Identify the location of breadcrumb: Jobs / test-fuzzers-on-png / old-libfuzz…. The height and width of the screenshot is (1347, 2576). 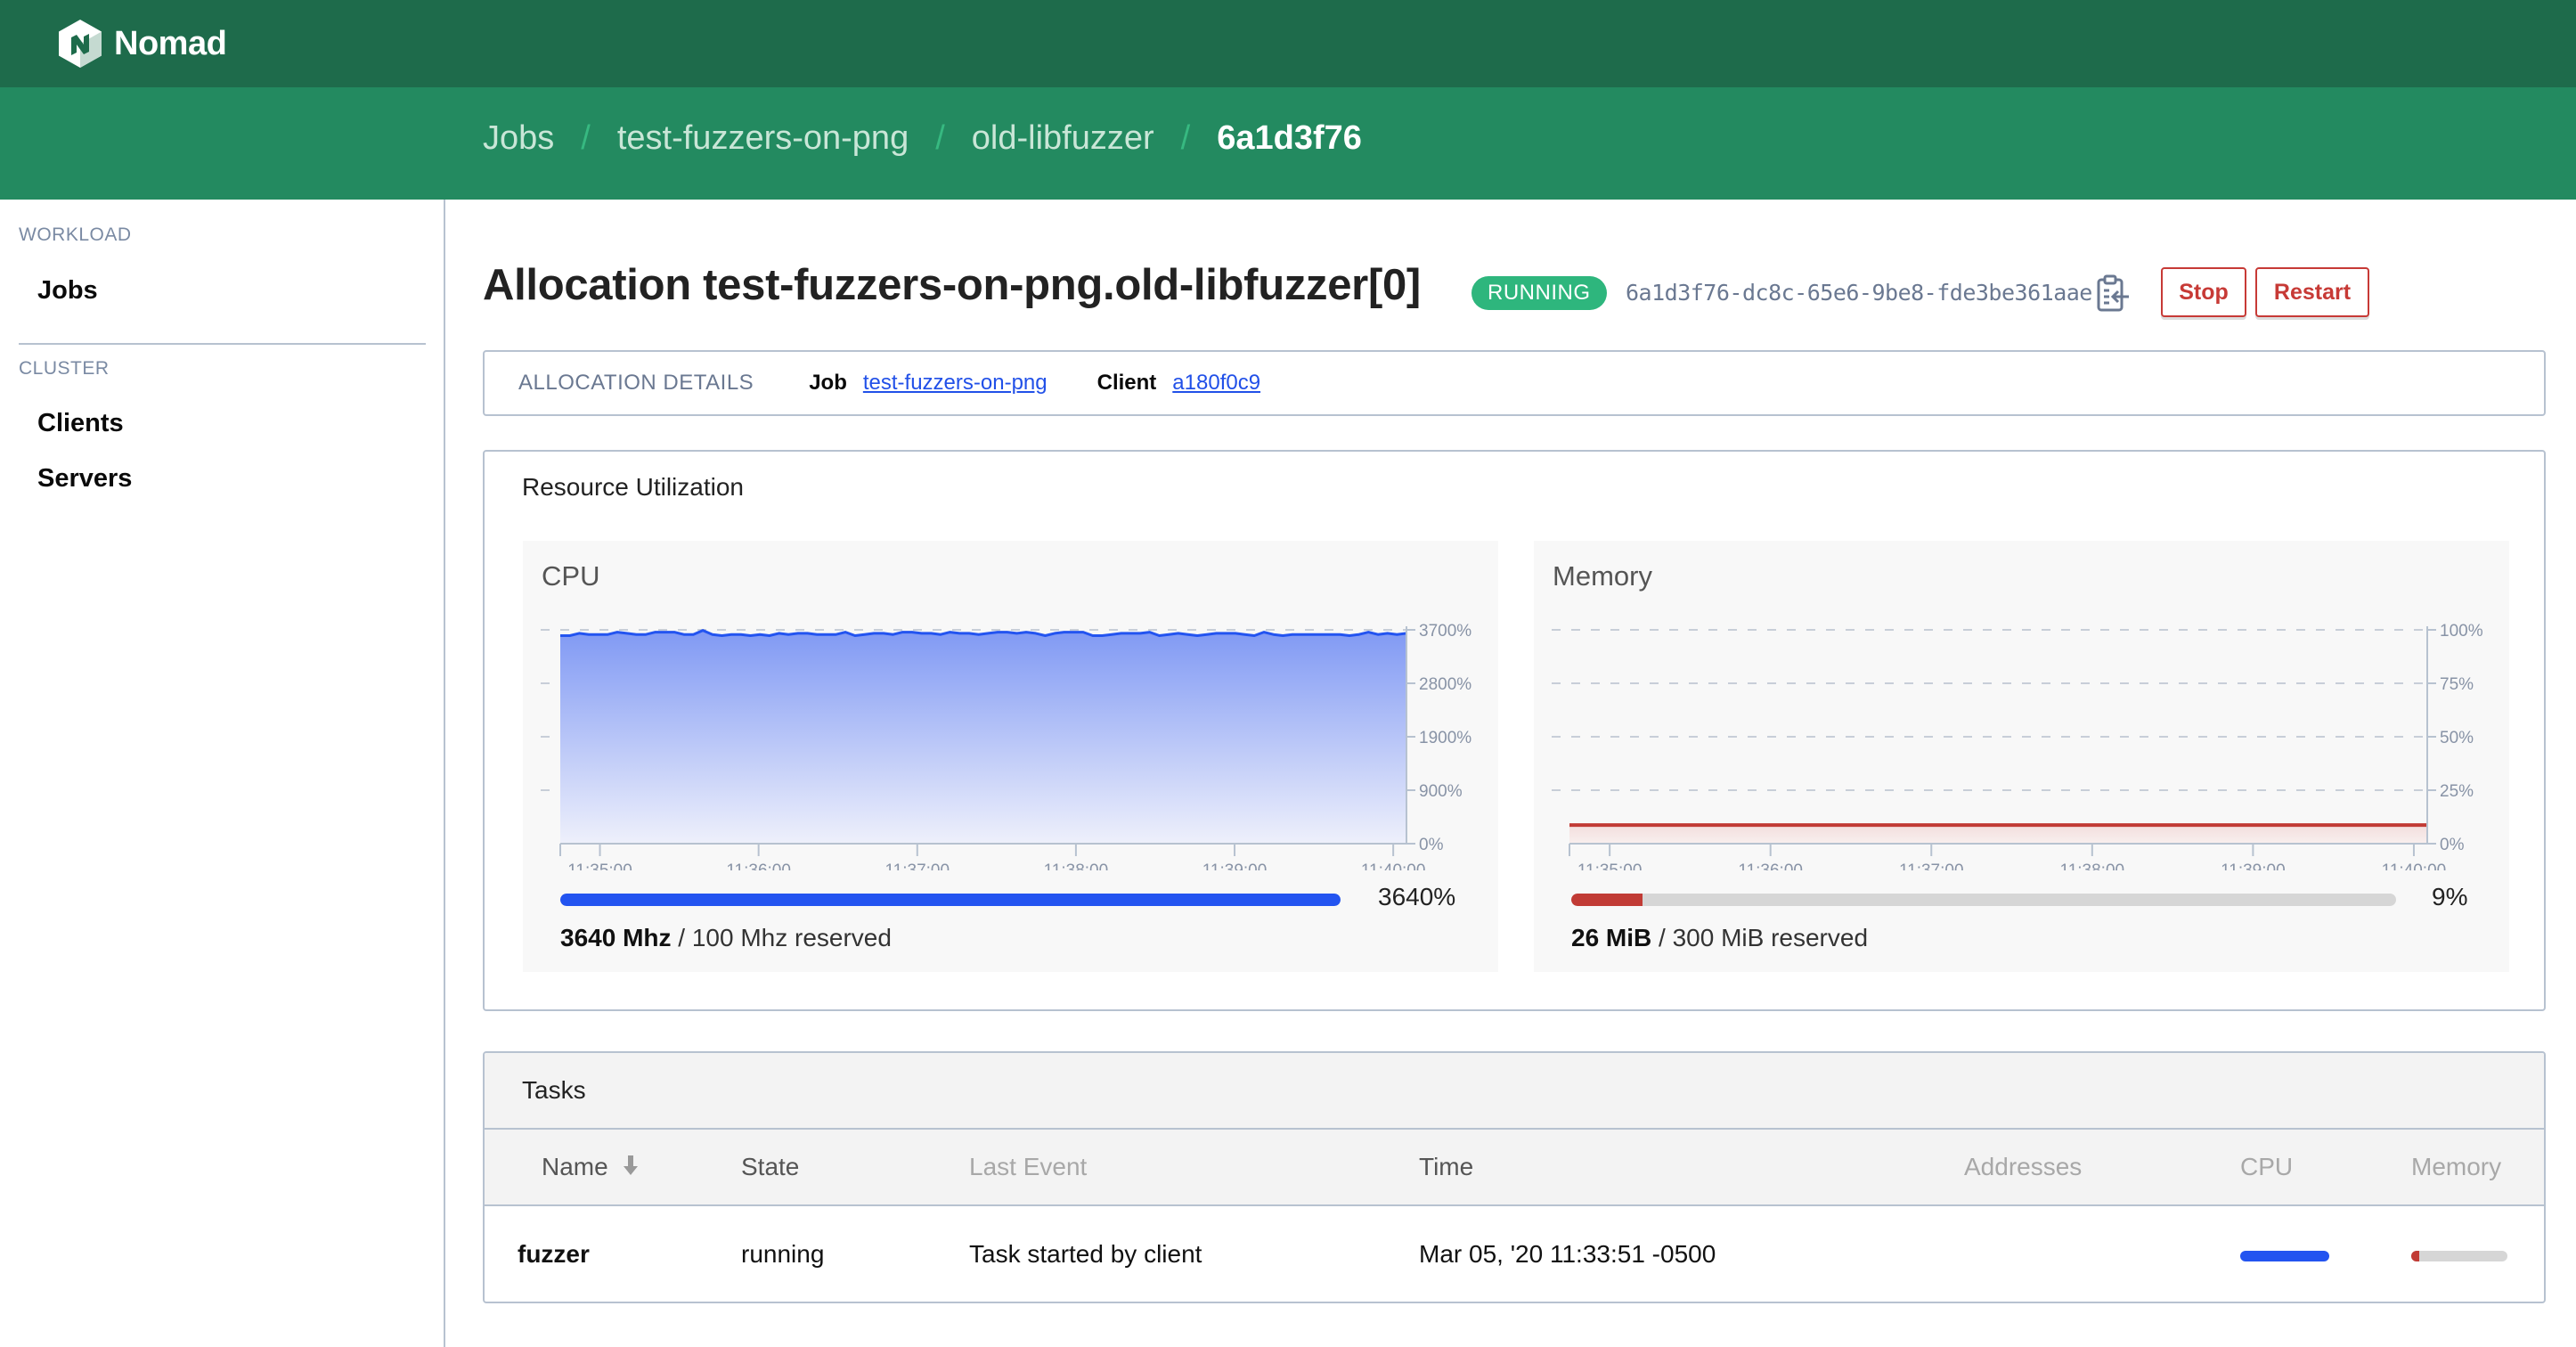
(923, 139).